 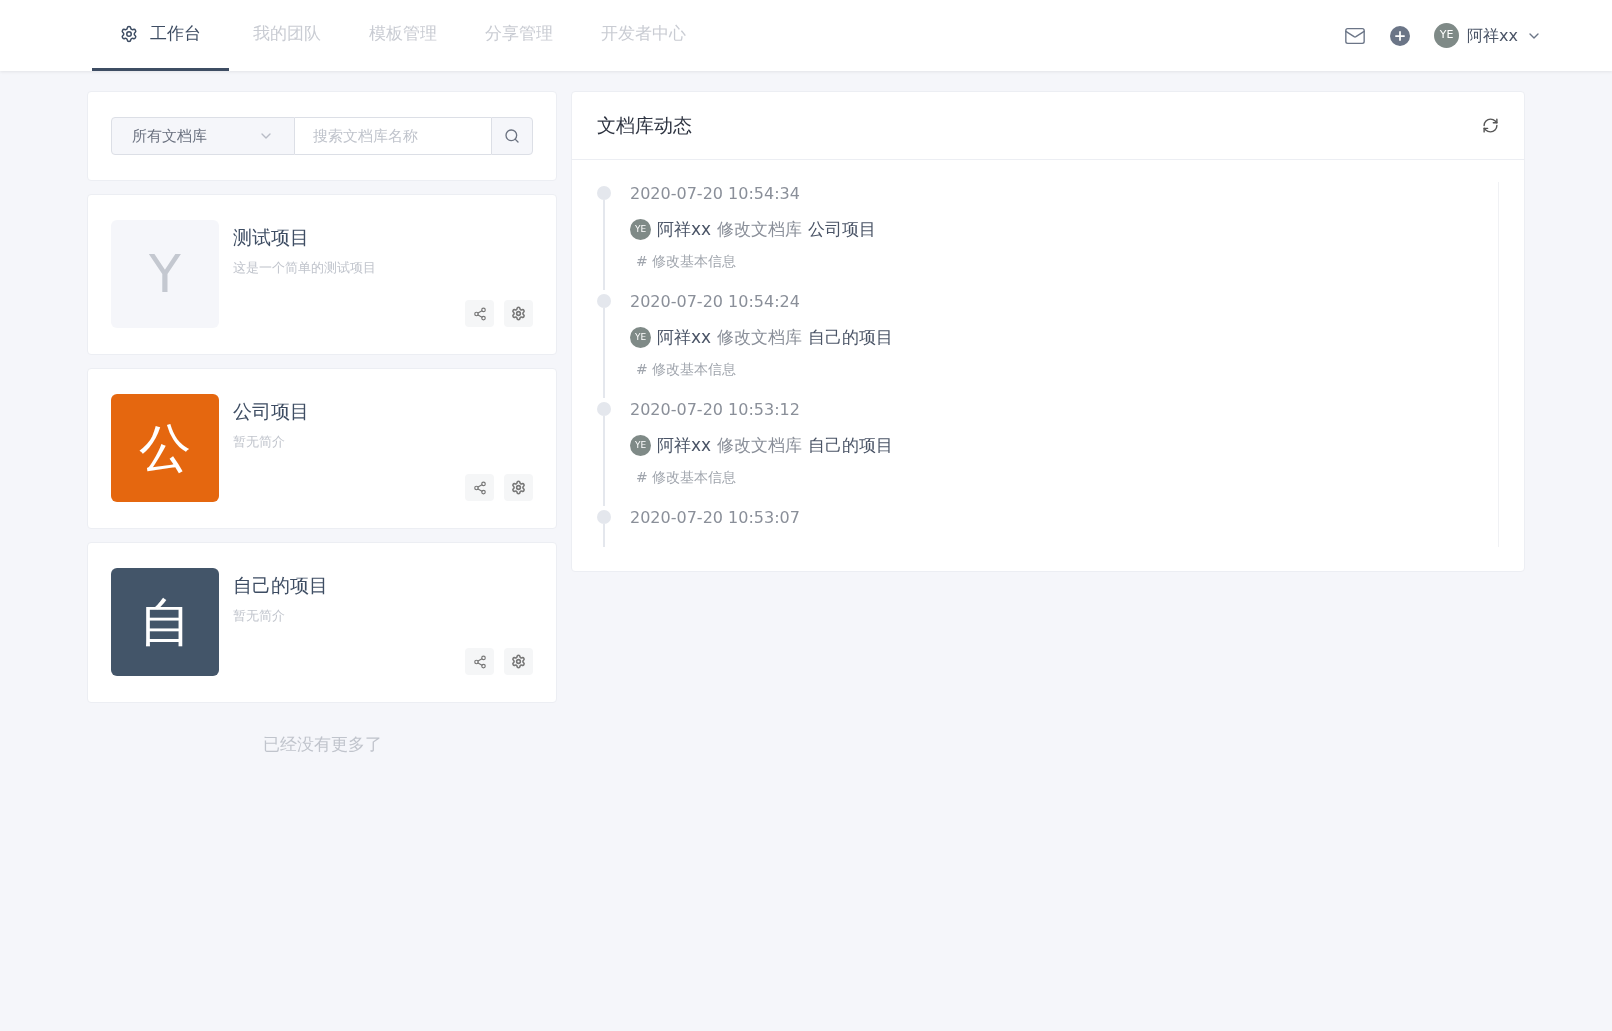 What do you see at coordinates (393, 136) in the screenshot?
I see `search-field: 搜索文档库名称` at bounding box center [393, 136].